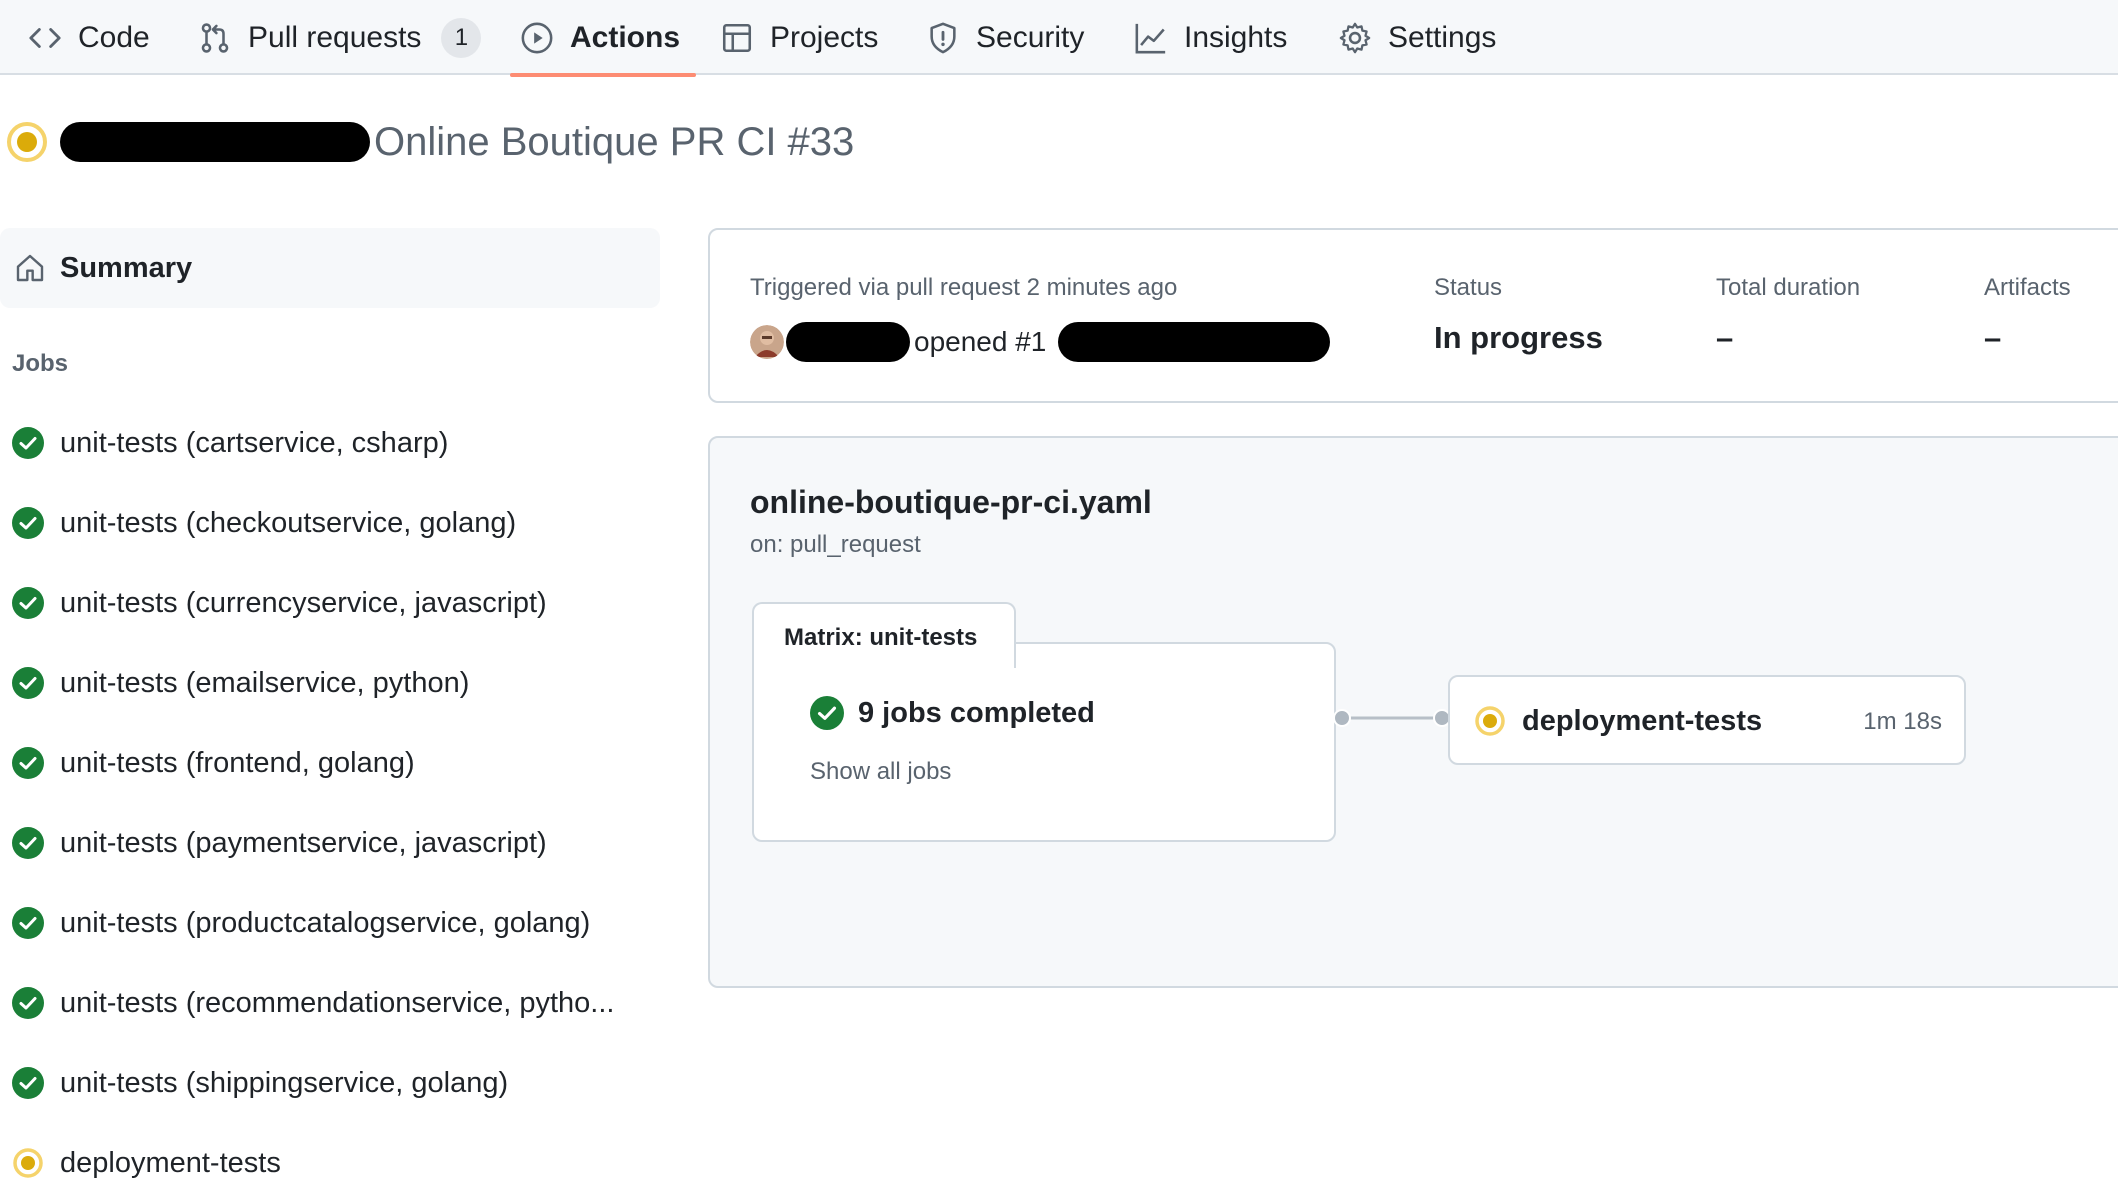  I want to click on redacted-pr-title, so click(1194, 342).